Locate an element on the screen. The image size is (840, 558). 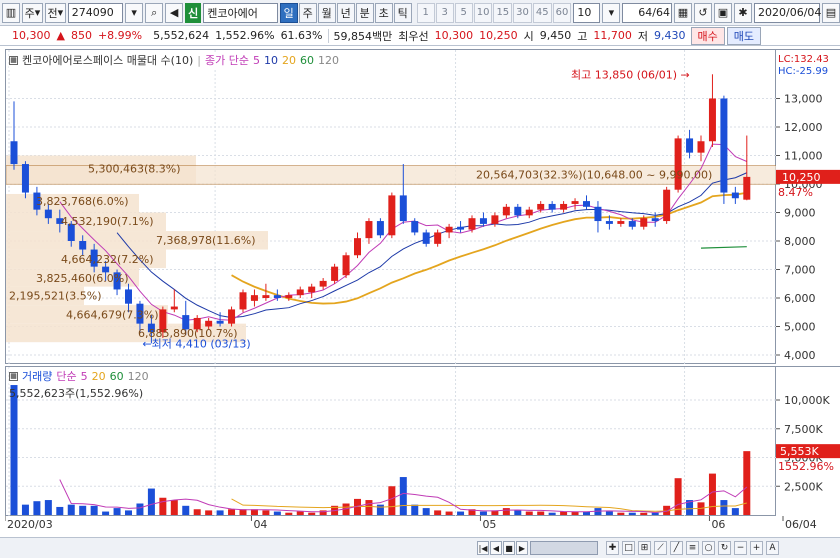
type-selector: 주 ▾ is located at coordinates (32, 12).